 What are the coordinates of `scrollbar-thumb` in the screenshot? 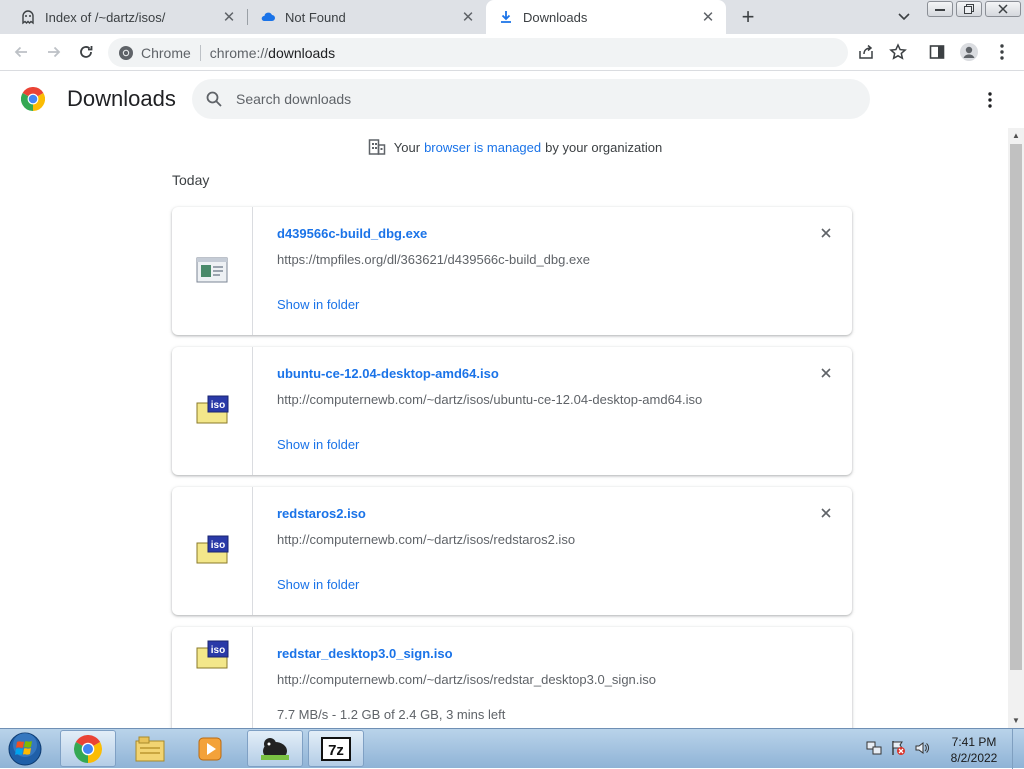 It's located at (1016, 407).